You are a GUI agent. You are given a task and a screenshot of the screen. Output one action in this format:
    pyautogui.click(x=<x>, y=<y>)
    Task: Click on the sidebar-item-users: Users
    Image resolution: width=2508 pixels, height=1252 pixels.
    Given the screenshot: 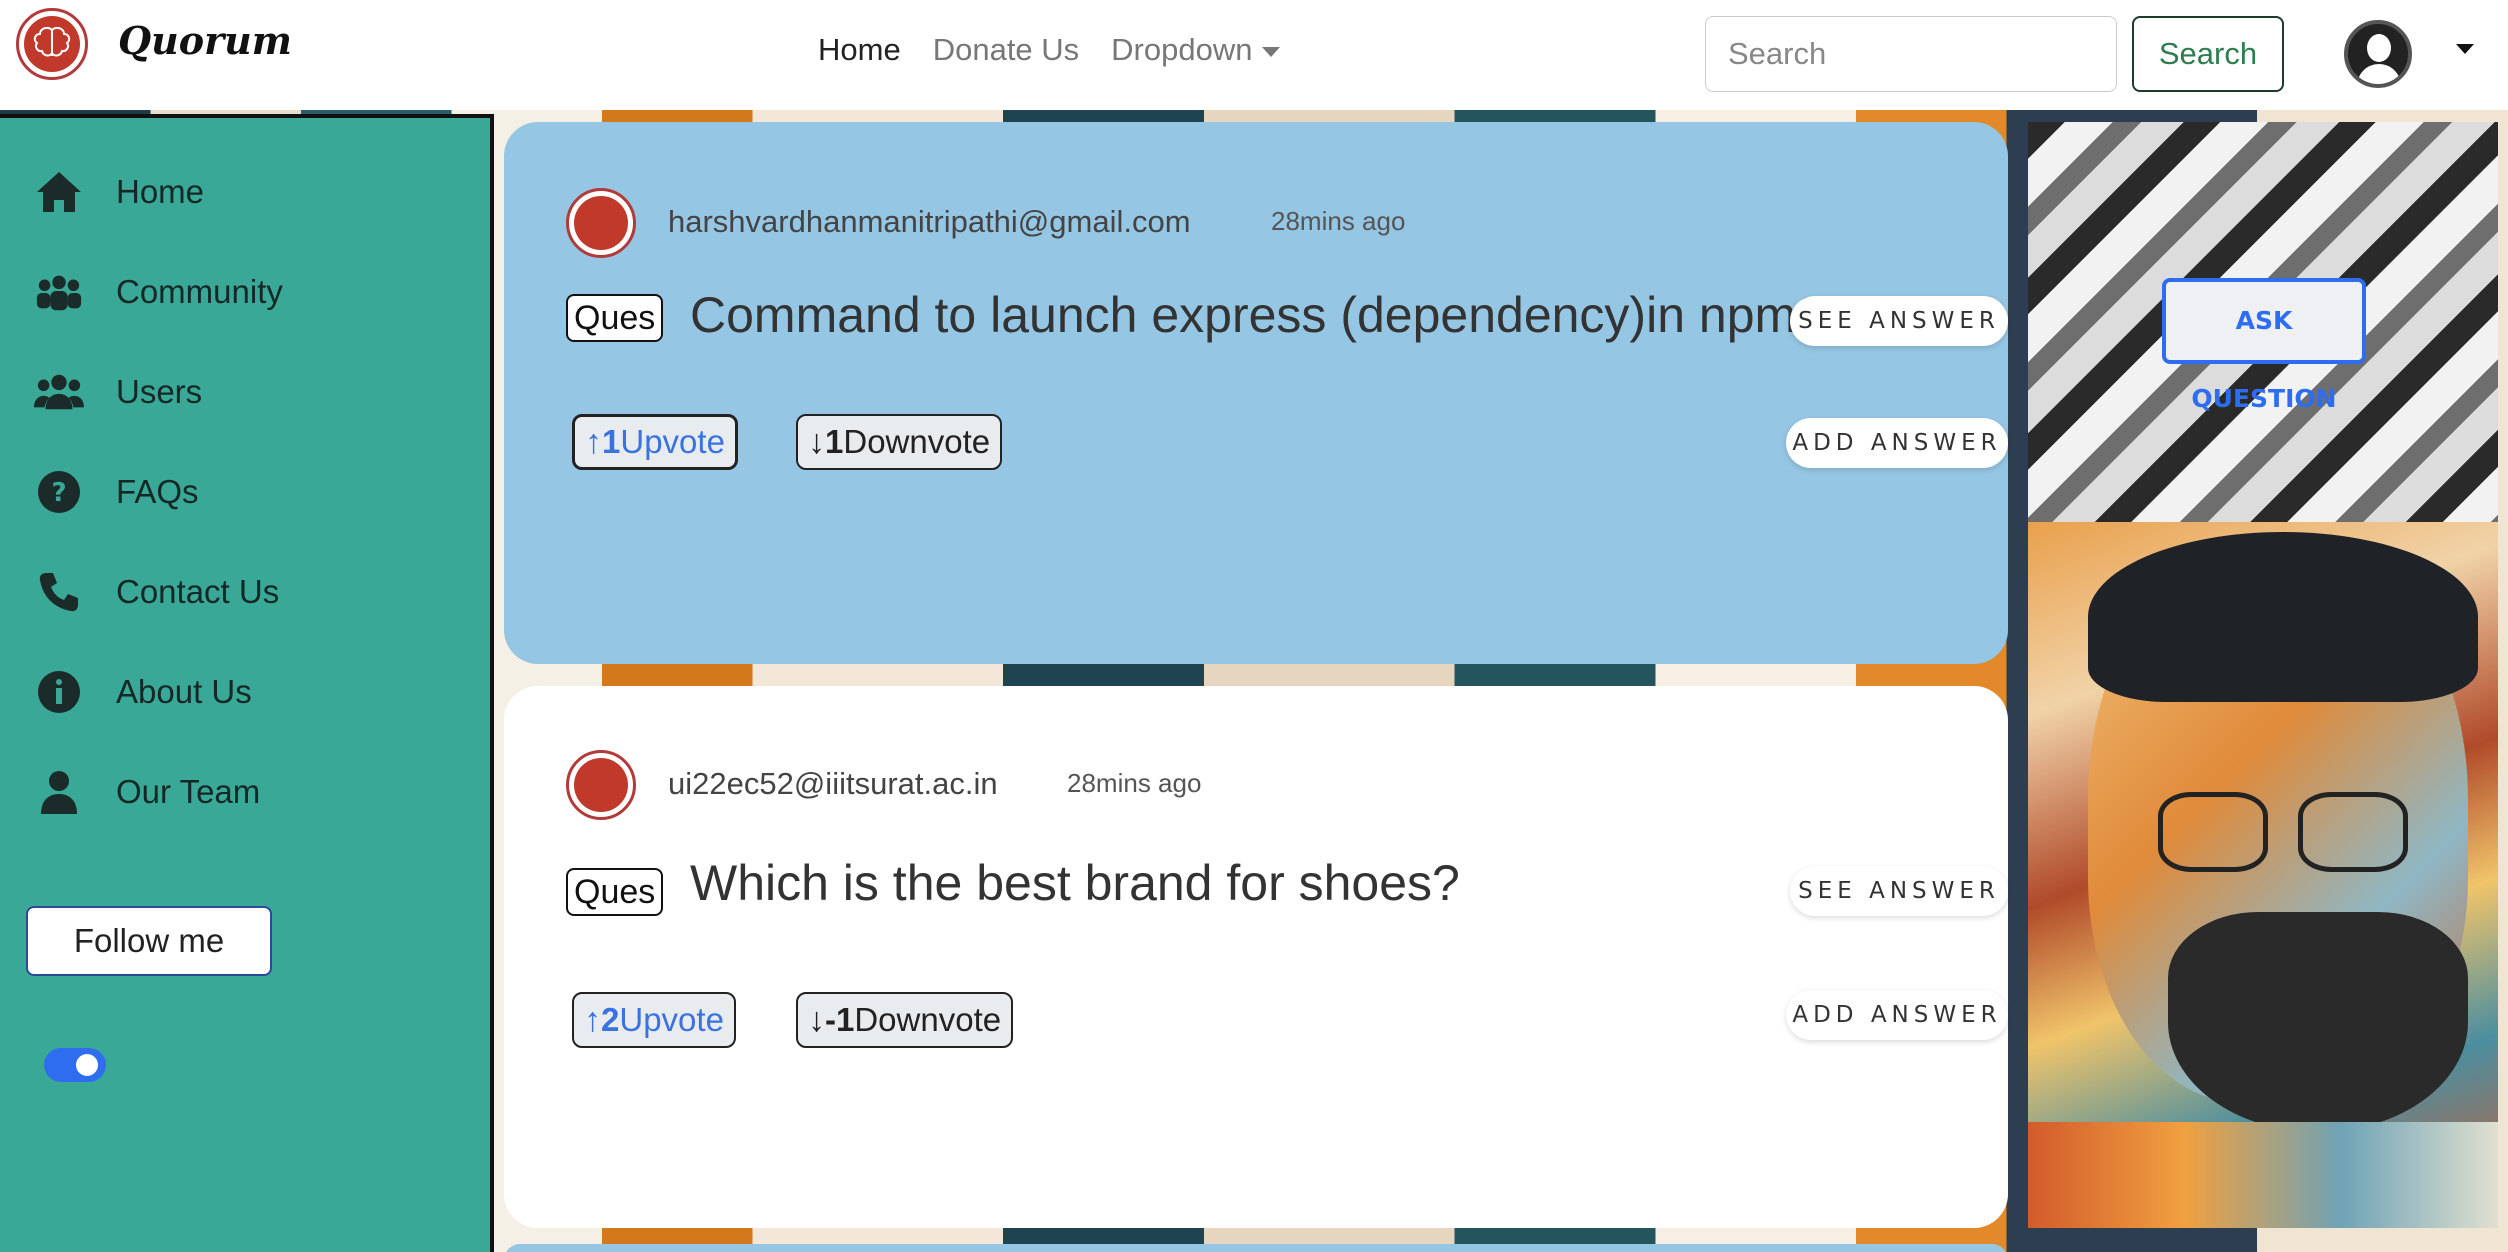 What is the action you would take?
    pyautogui.click(x=118, y=392)
    